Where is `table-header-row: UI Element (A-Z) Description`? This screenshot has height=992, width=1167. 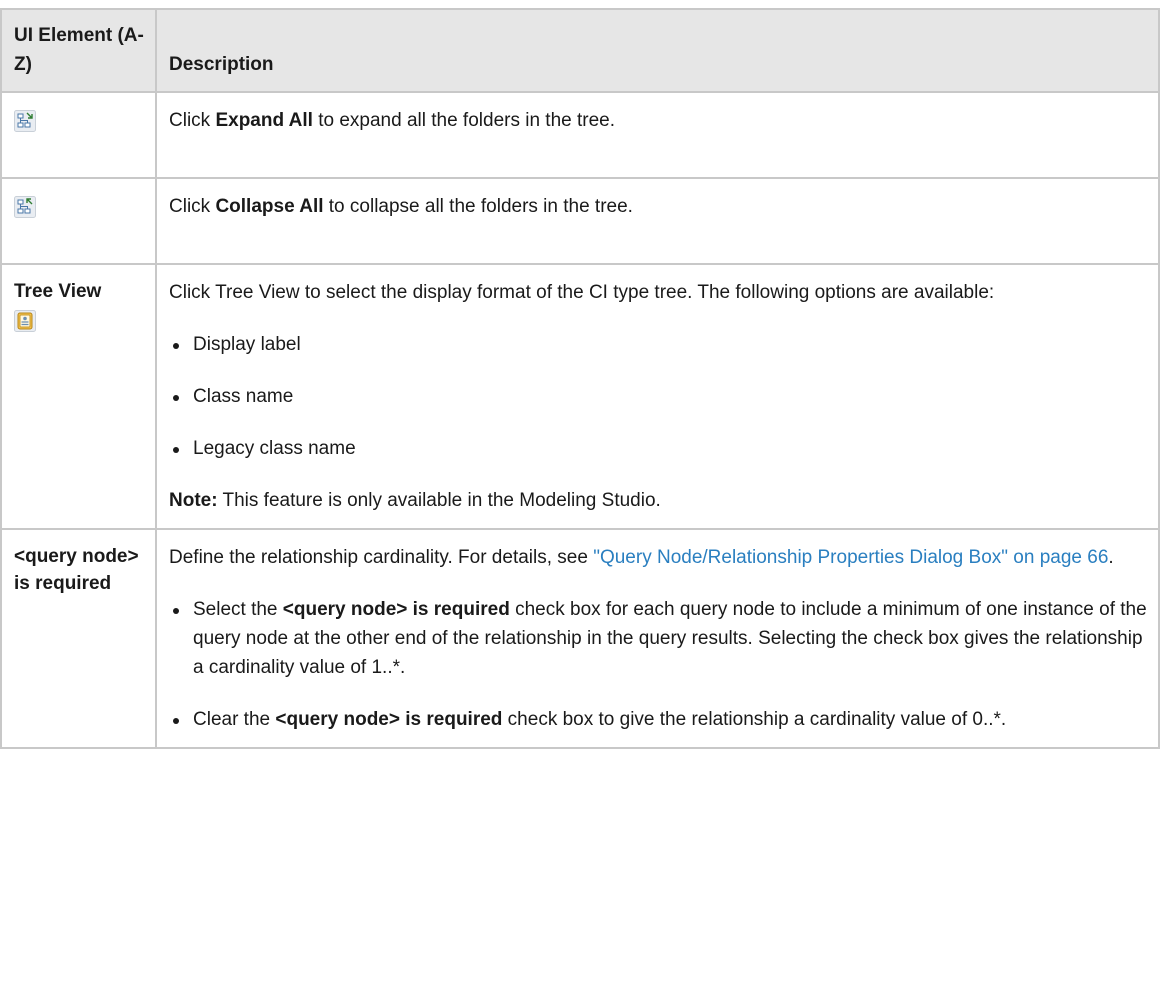
table-header-row: UI Element (A-Z) Description is located at coordinates (580, 50).